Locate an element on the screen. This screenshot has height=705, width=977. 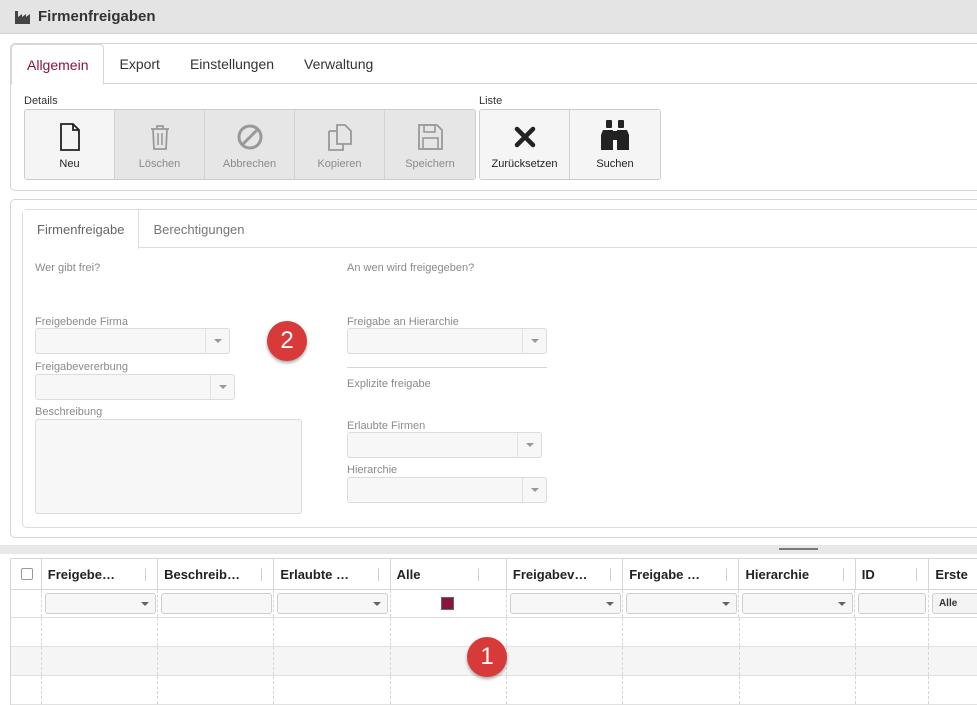
trash-icon is located at coordinates (159, 137).